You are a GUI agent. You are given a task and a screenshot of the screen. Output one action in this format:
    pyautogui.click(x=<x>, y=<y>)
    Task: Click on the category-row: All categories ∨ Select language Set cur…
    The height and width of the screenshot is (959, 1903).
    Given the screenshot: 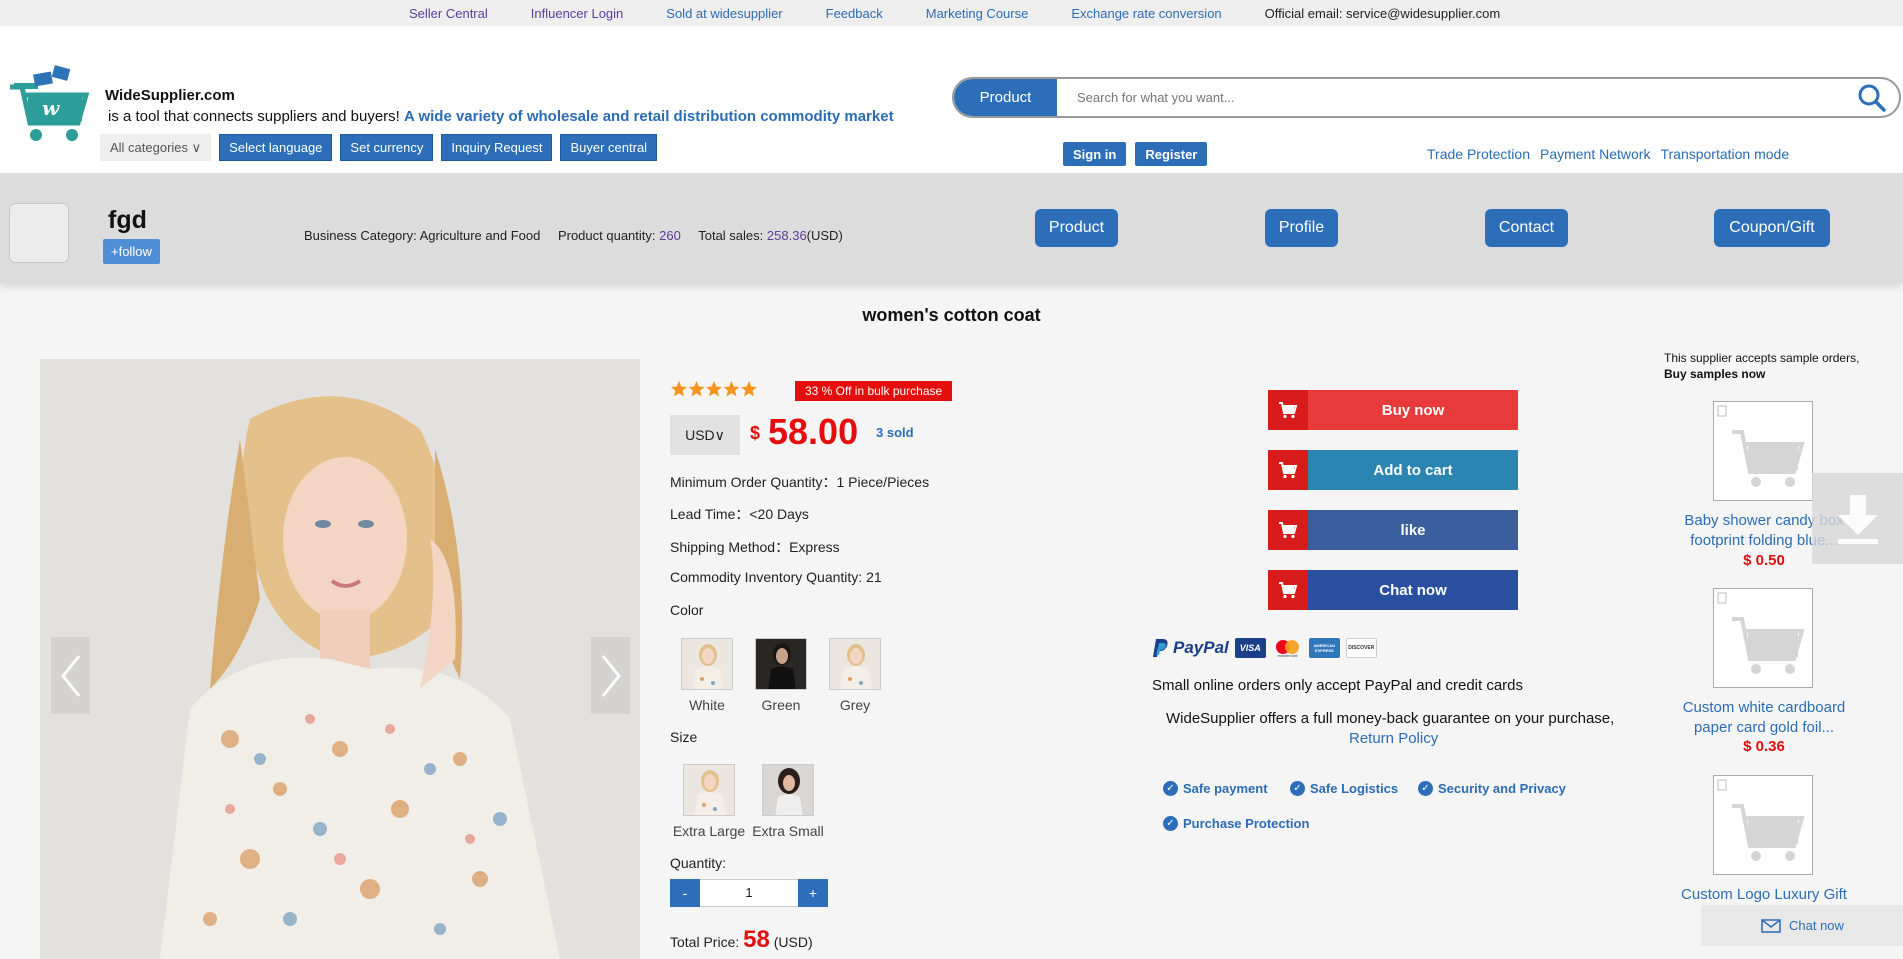 What is the action you would take?
    pyautogui.click(x=379, y=147)
    